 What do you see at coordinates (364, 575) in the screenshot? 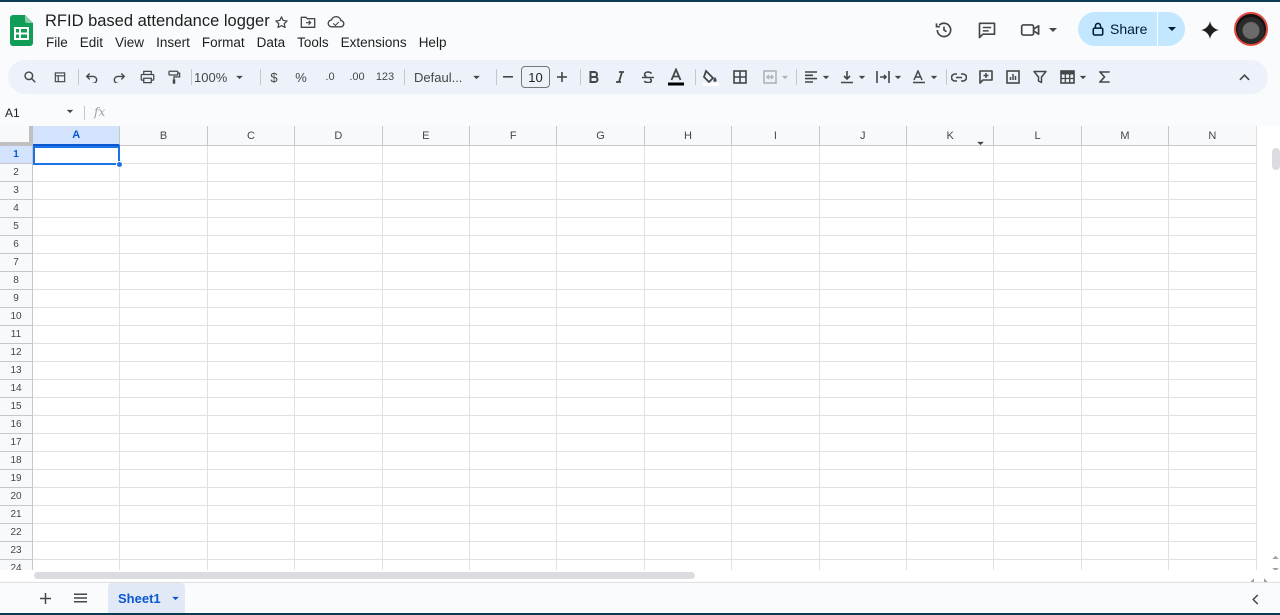
I see `horizontal-scroll-thumb` at bounding box center [364, 575].